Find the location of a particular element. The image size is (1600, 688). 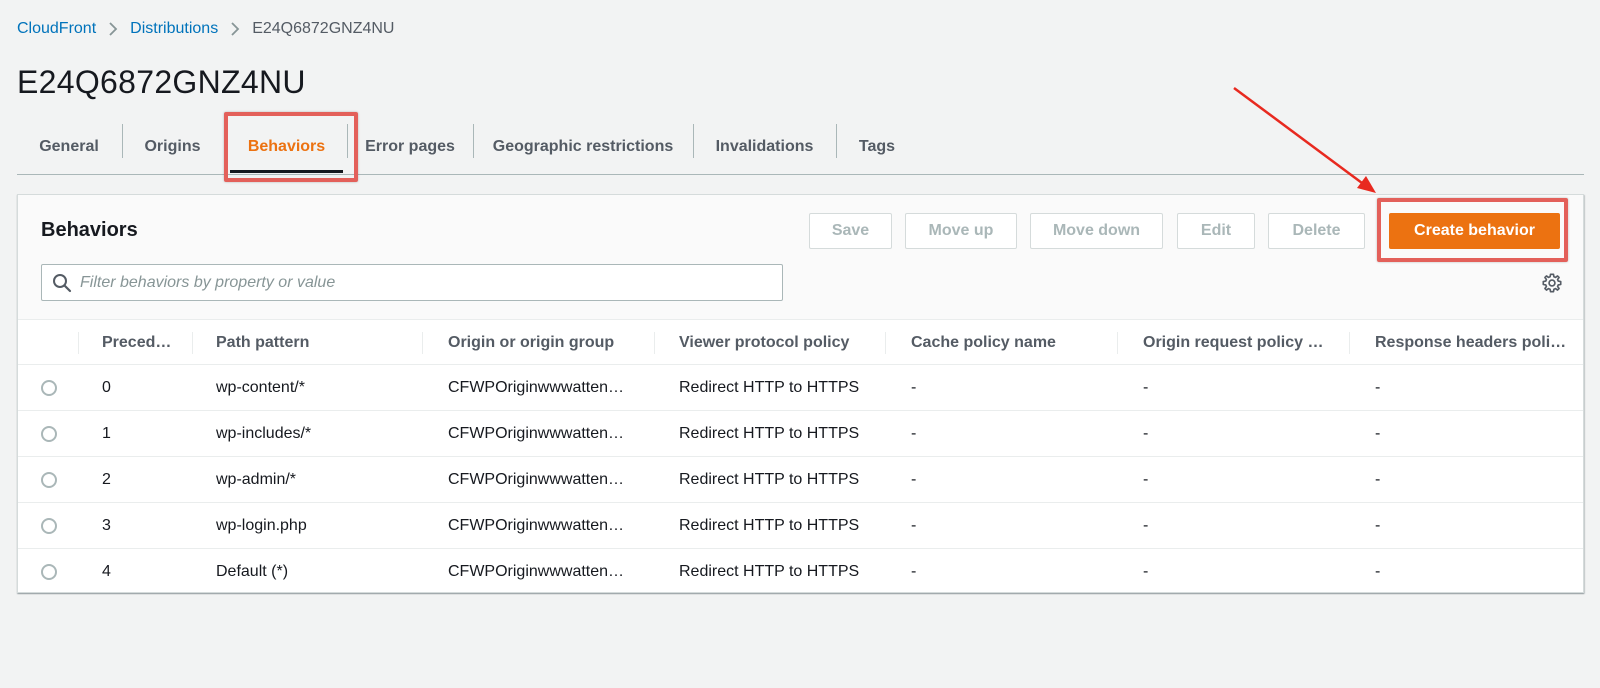

gear-icon is located at coordinates (1552, 283).